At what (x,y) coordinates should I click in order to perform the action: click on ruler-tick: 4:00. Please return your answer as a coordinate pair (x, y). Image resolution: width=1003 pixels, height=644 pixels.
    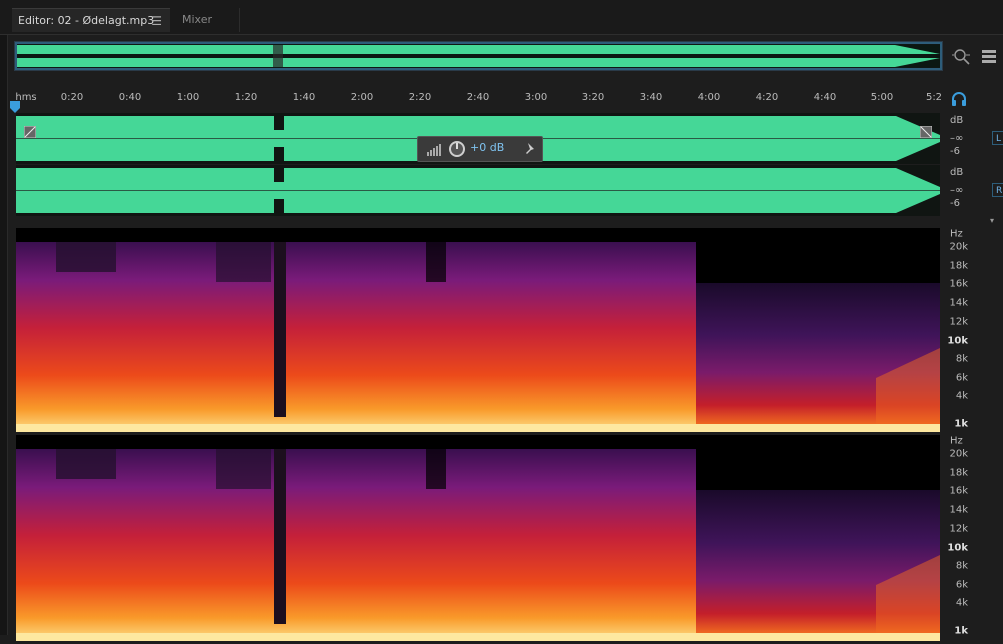
    Looking at the image, I should click on (709, 97).